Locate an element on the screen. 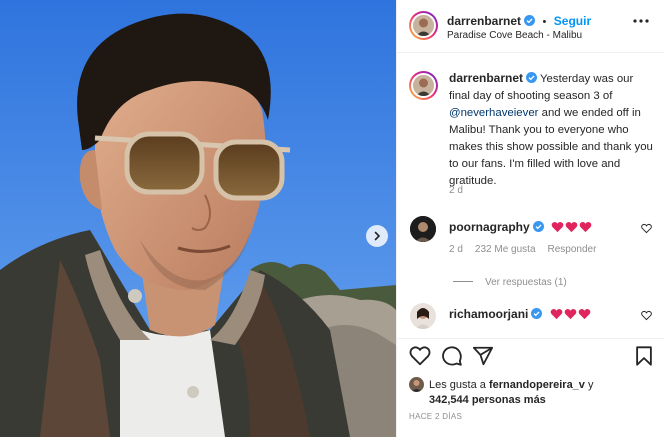 The height and width of the screenshot is (437, 664). caption-avatar is located at coordinates (423, 85).